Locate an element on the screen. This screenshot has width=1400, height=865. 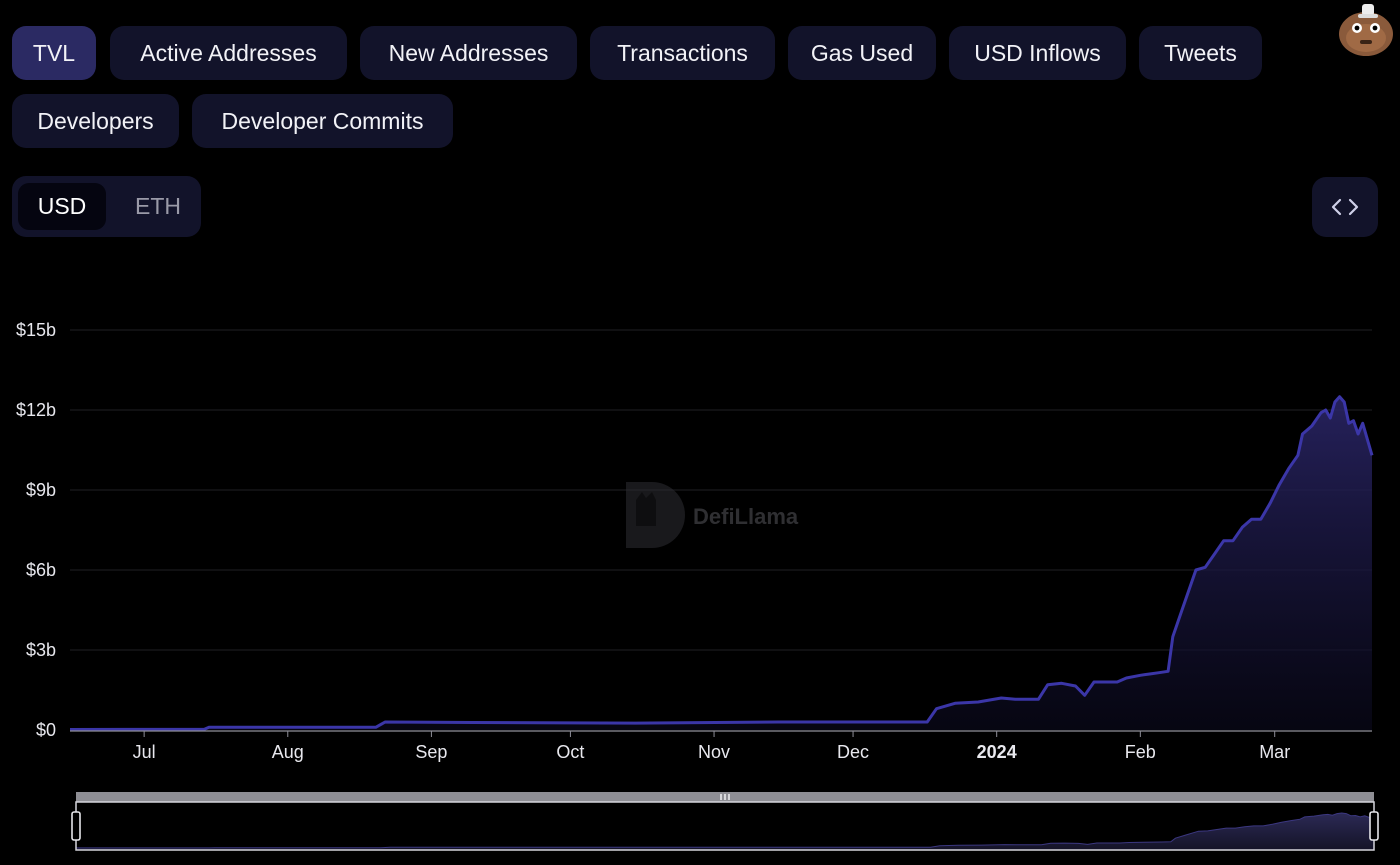
y-tick-label: $9b is located at coordinates (41, 490).